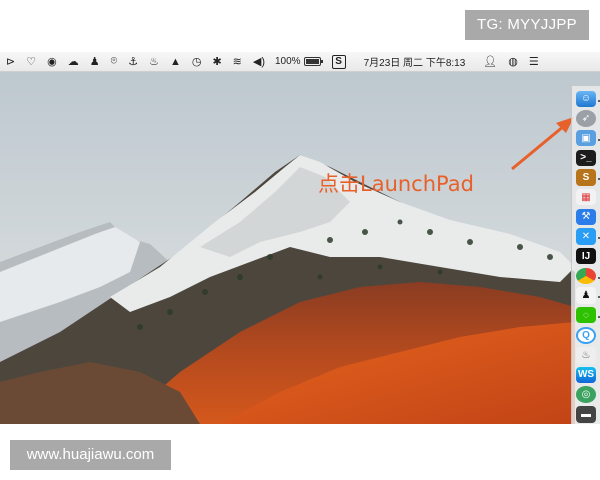  Describe the element at coordinates (586, 355) in the screenshot. I see `teapot-dock-icon: ♨` at that location.